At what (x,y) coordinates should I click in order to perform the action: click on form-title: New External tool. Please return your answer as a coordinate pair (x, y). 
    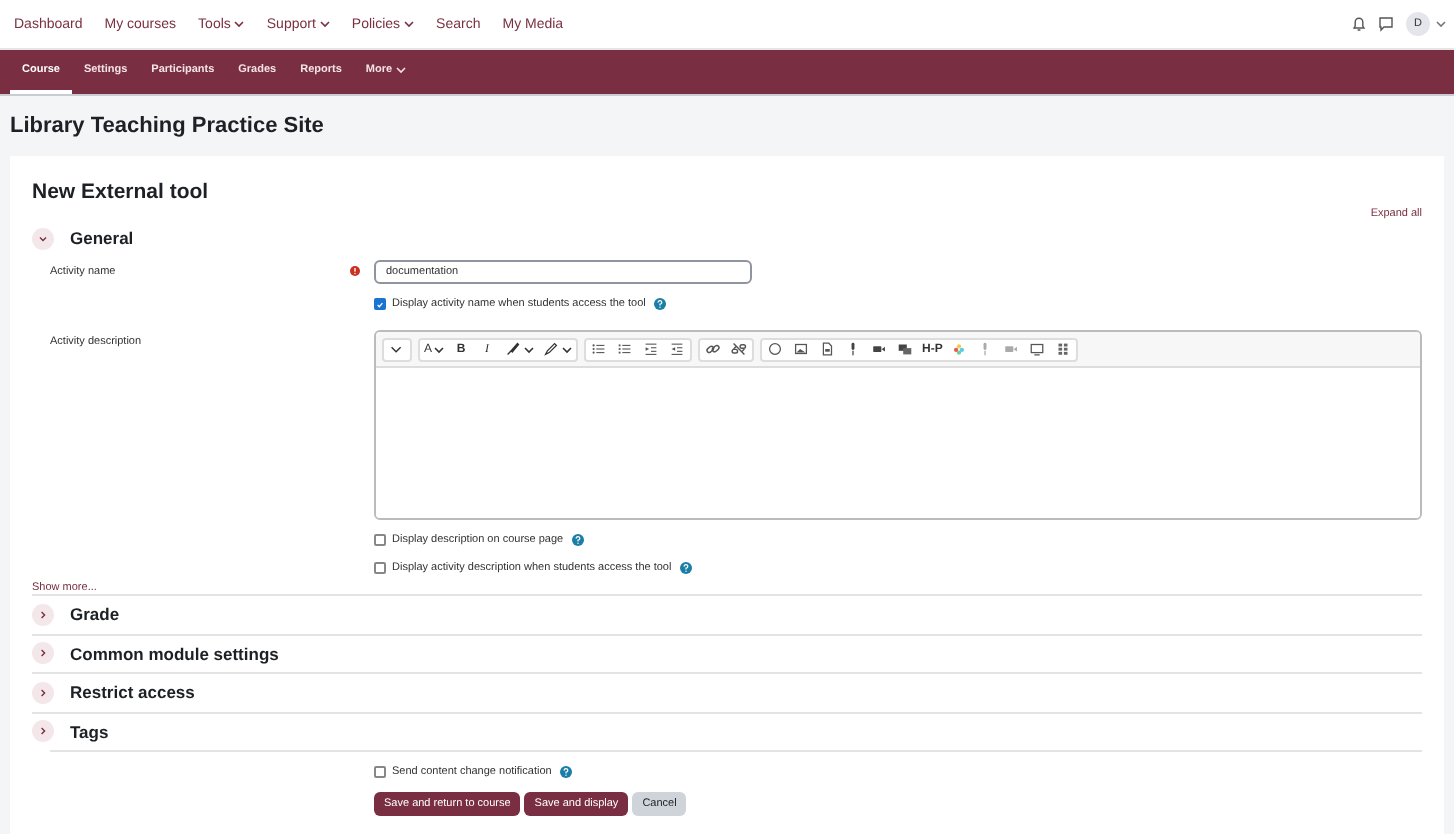
    Looking at the image, I should click on (120, 192).